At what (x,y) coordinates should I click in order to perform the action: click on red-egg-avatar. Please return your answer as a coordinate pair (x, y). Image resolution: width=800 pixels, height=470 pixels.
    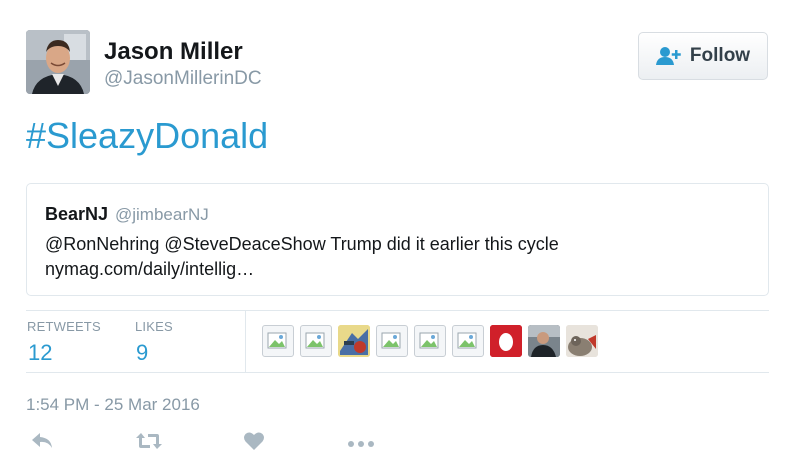
    Looking at the image, I should click on (506, 341).